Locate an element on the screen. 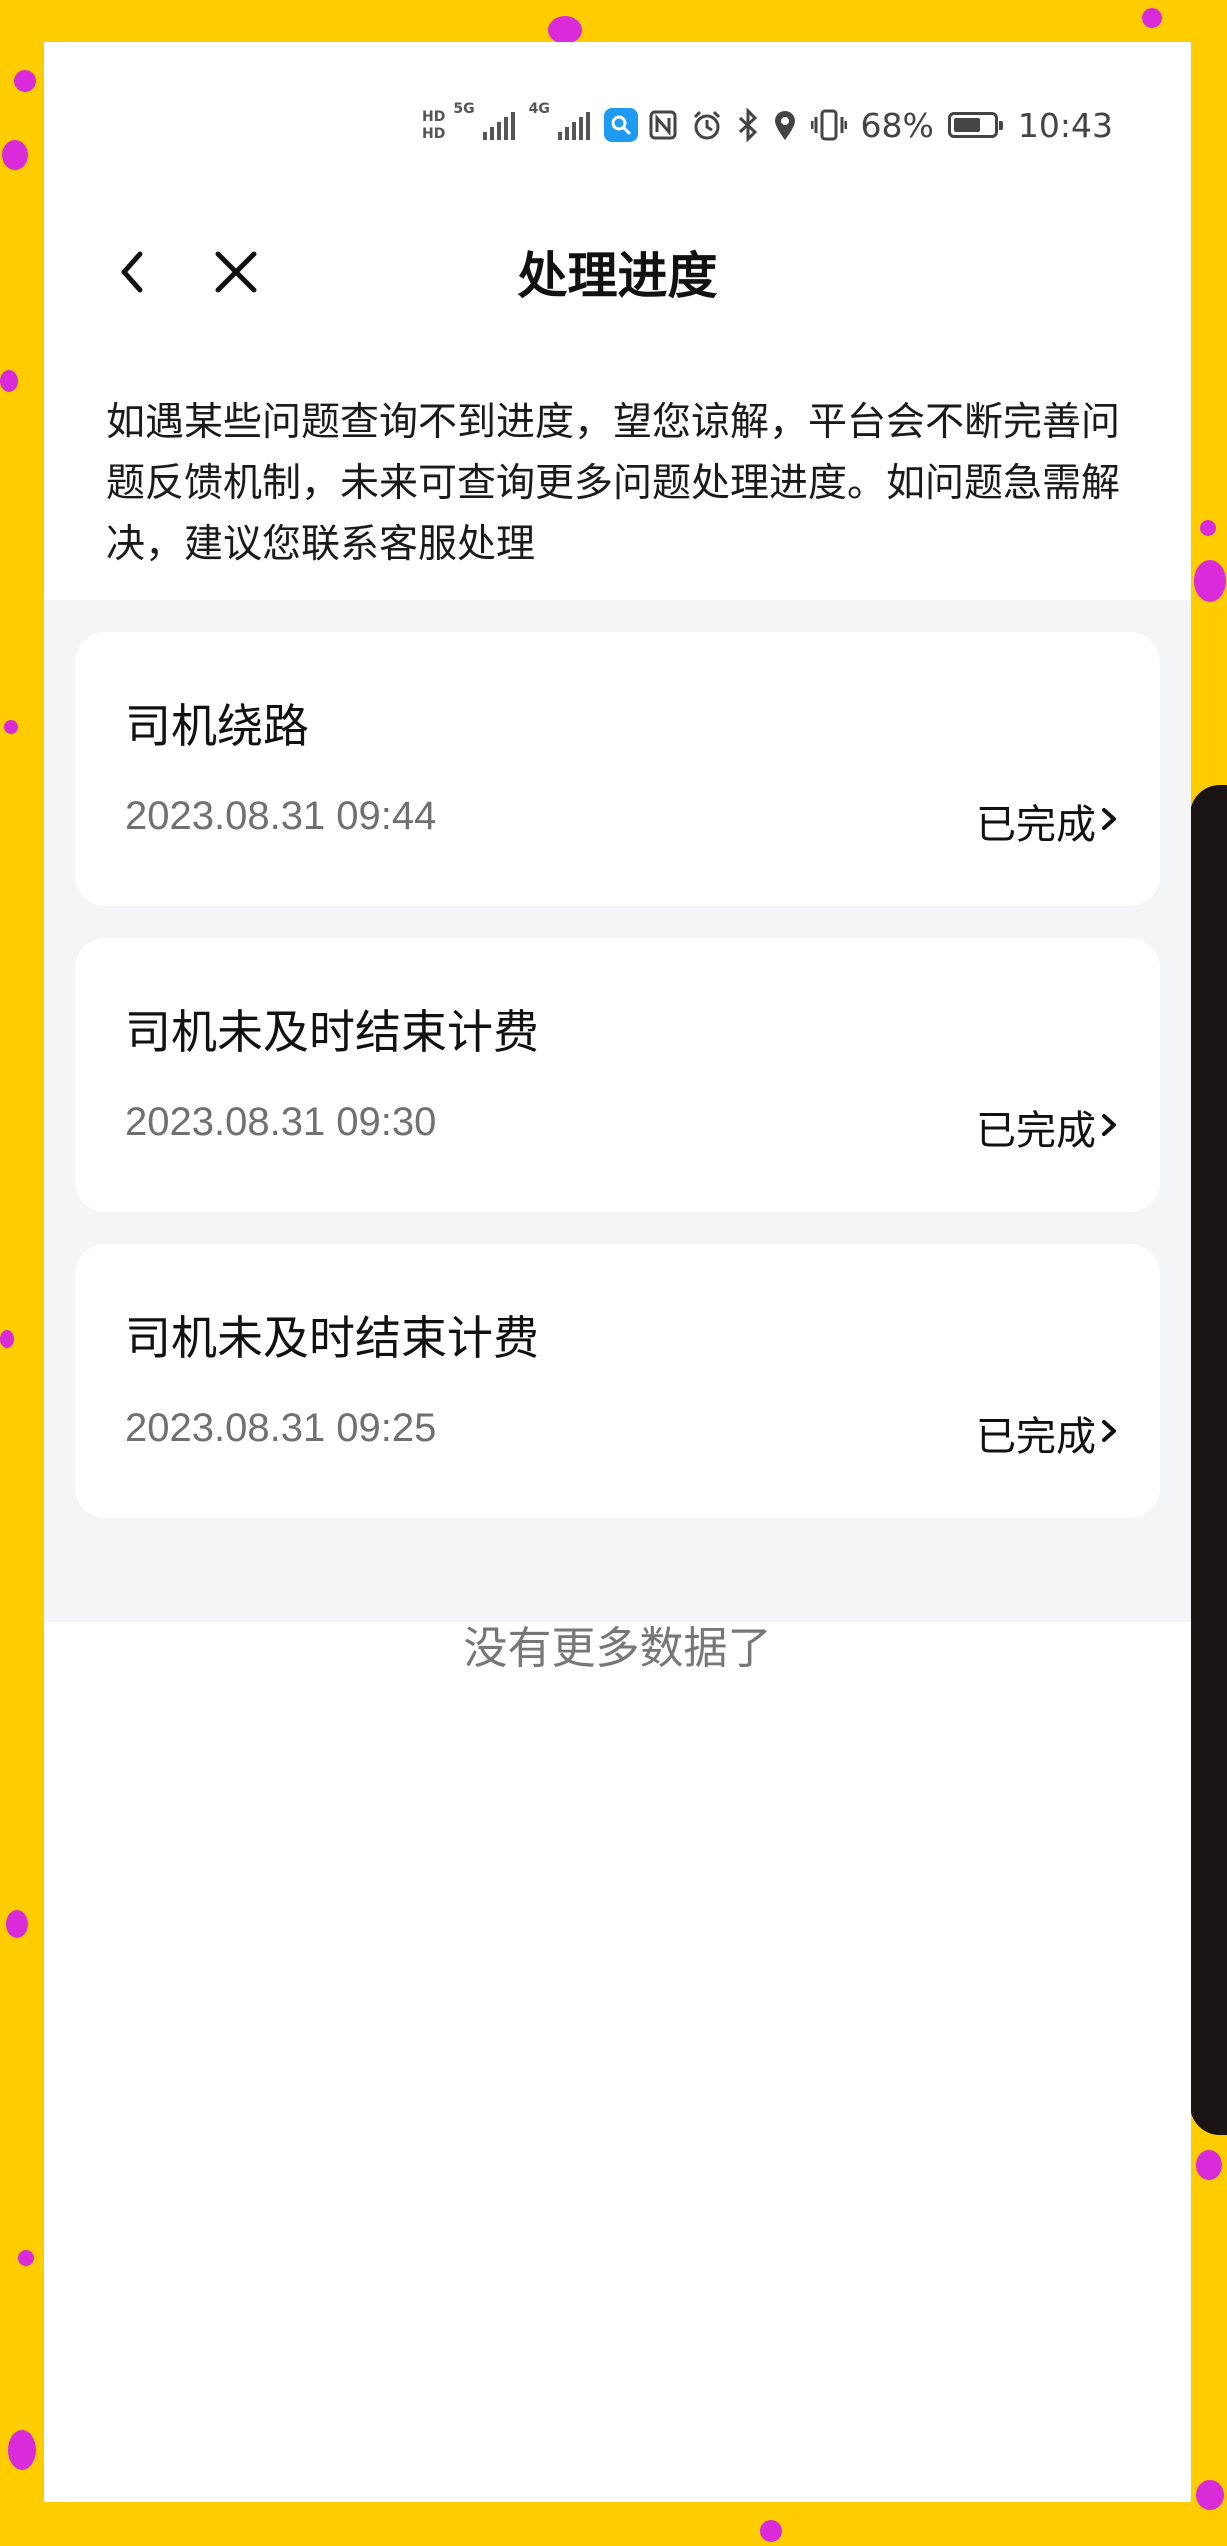 Image resolution: width=1227 pixels, height=2546 pixels. network-indicators: HD HD 5G 4G is located at coordinates (530, 125).